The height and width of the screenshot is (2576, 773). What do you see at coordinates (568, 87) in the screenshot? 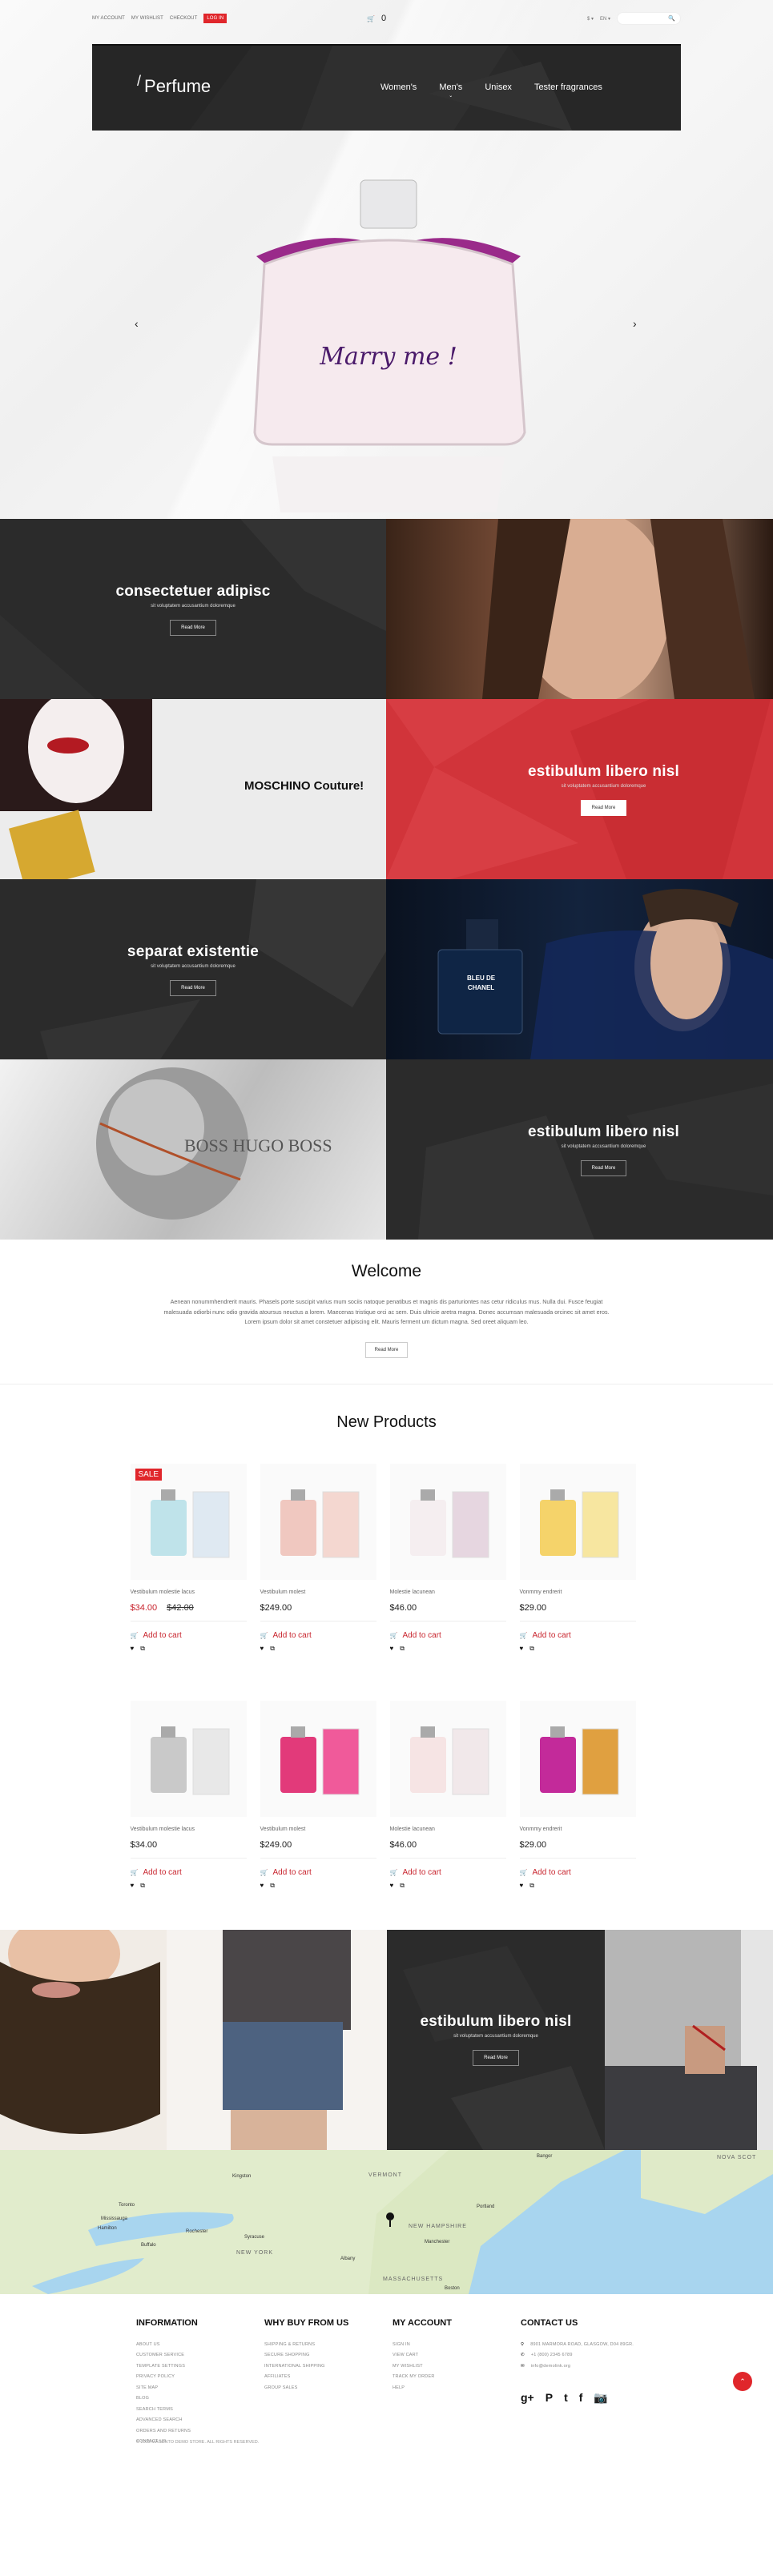
I see `nav-tester-fragrances: Tester fragrances` at bounding box center [568, 87].